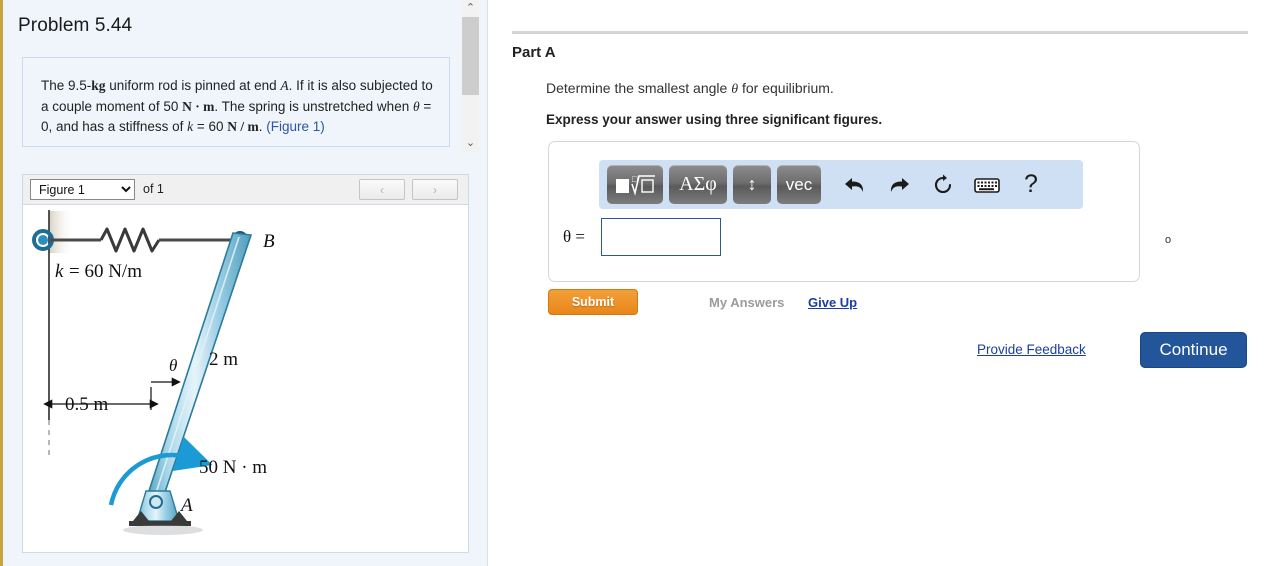 This screenshot has width=1271, height=566. Describe the element at coordinates (1193, 350) in the screenshot. I see `continue-button: Continue` at that location.